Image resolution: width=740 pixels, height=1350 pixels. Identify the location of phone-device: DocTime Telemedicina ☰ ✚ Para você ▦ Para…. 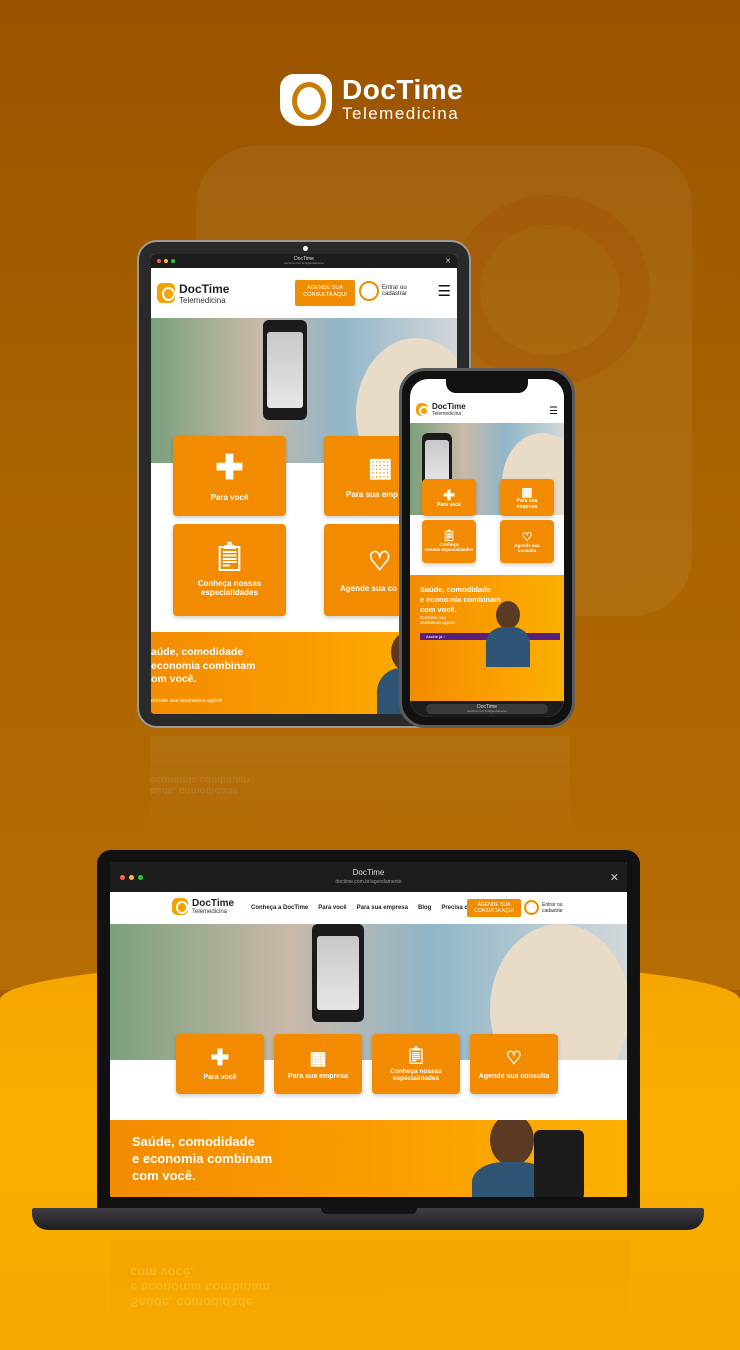
(487, 548).